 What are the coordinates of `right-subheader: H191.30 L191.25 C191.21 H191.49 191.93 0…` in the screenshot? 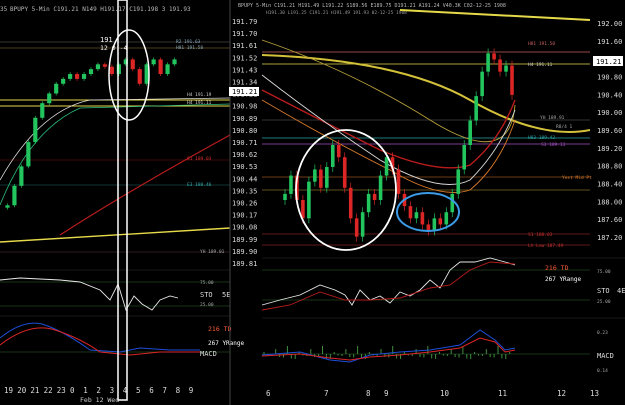 It's located at (336, 13).